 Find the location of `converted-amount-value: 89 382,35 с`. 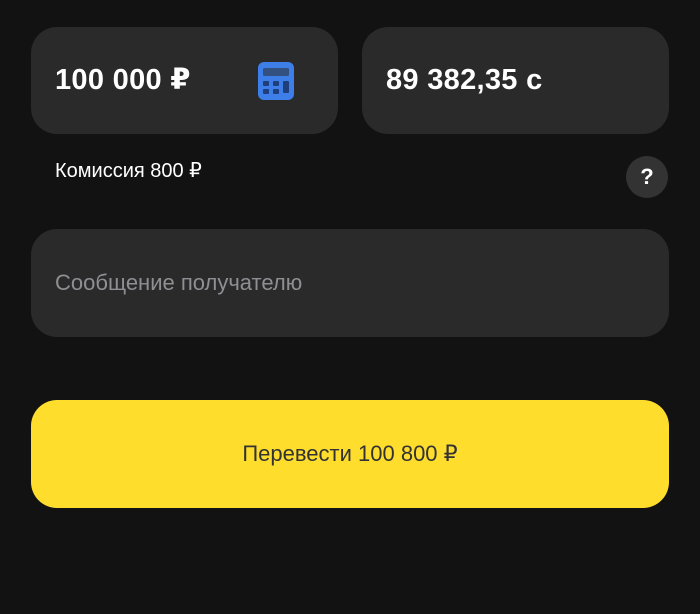

converted-amount-value: 89 382,35 с is located at coordinates (464, 80).